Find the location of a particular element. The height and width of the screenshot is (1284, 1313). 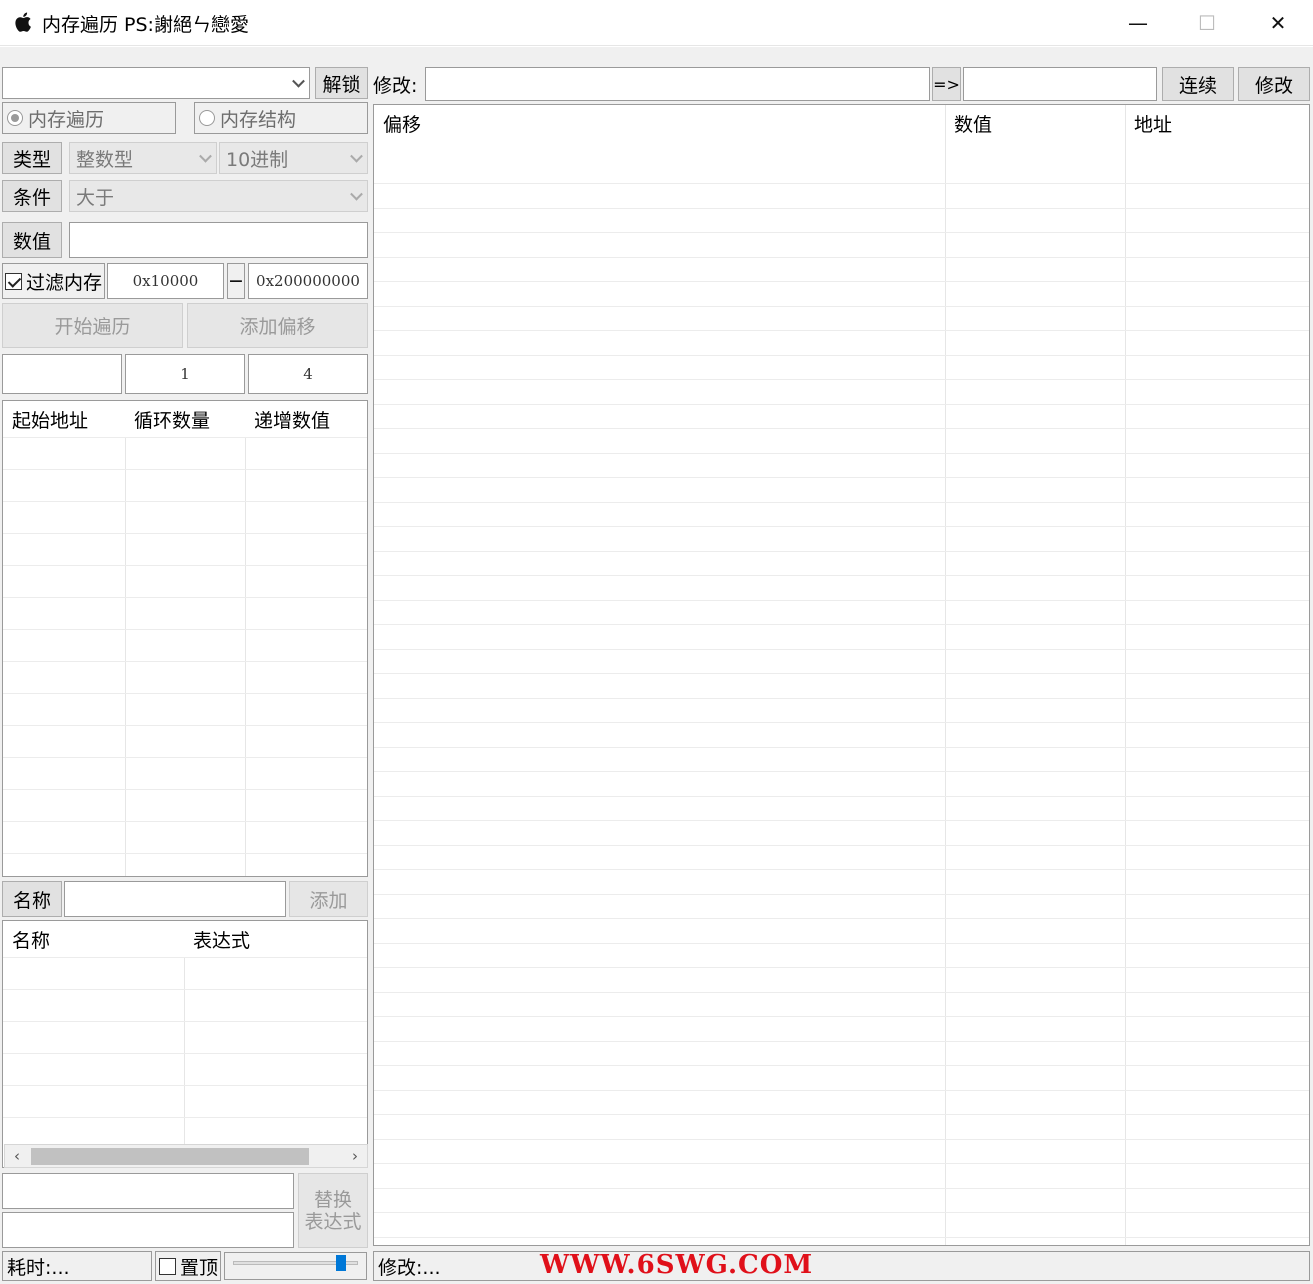

continuous-button: 连续 is located at coordinates (1198, 84).